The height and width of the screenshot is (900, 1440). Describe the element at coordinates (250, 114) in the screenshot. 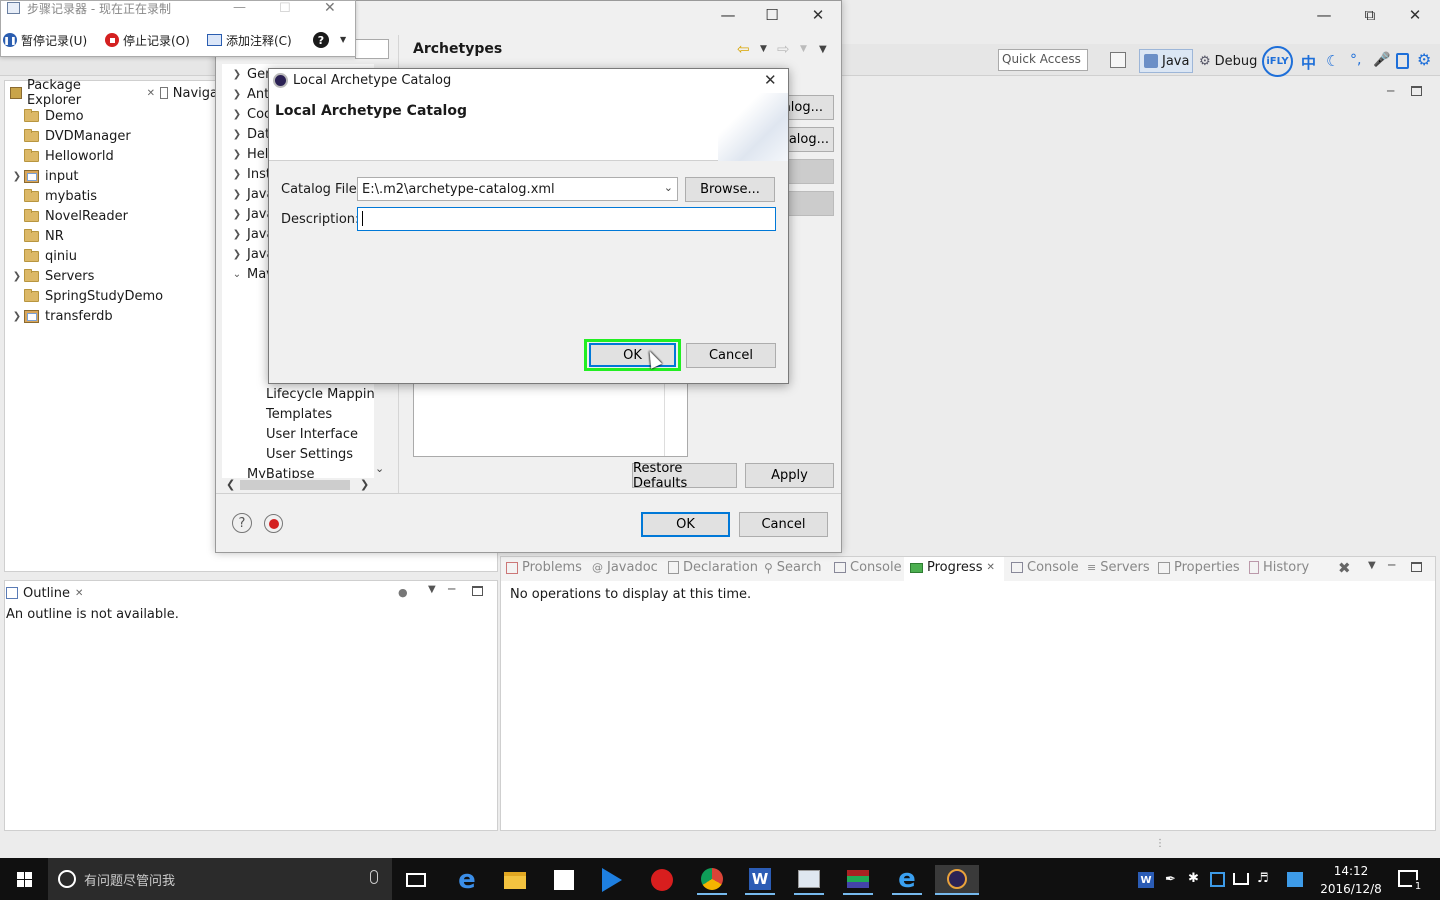

I see `pref-tree-item: ❯ Coc` at that location.